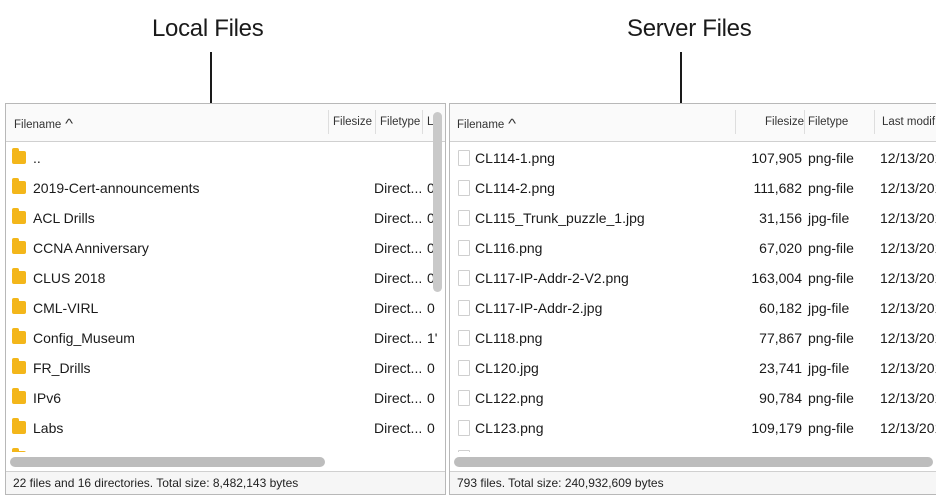 This screenshot has height=500, width=936. What do you see at coordinates (225, 339) in the screenshot?
I see `local-file-row: Config_Museum Direct... 1'` at bounding box center [225, 339].